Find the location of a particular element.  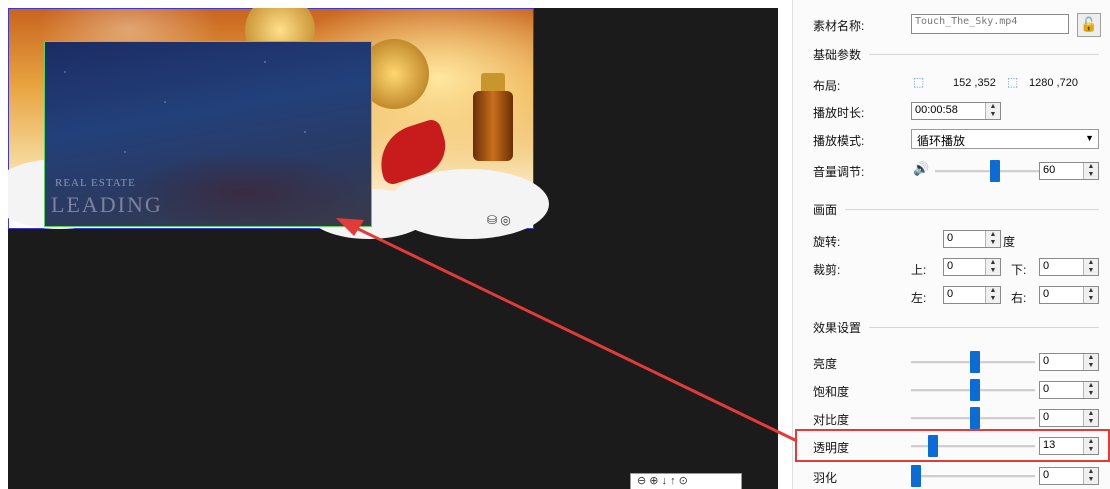

crop-bottom-label: 下: is located at coordinates (1019, 270).